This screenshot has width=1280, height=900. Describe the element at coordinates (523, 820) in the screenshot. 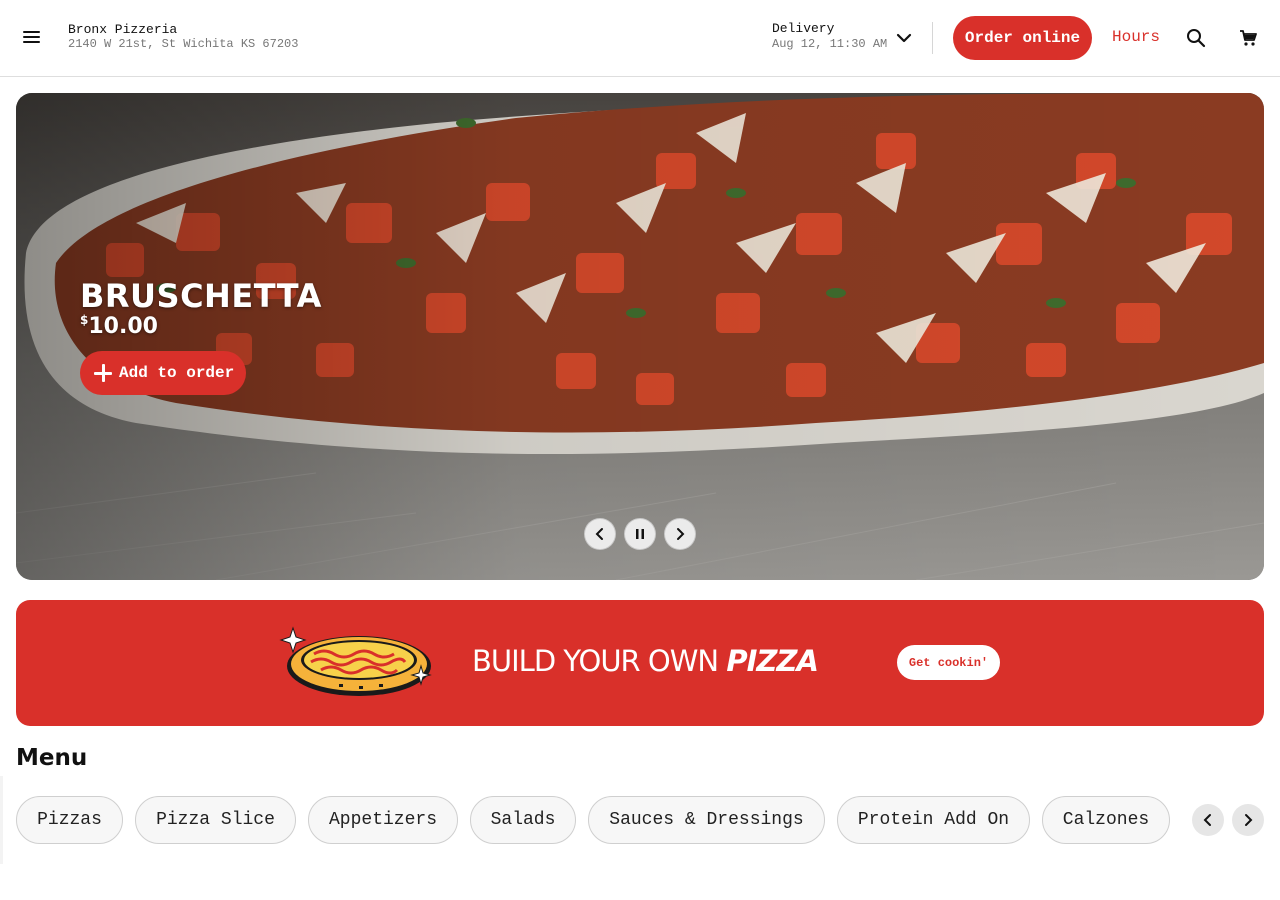

I see `category-chip-salads: Salads` at that location.